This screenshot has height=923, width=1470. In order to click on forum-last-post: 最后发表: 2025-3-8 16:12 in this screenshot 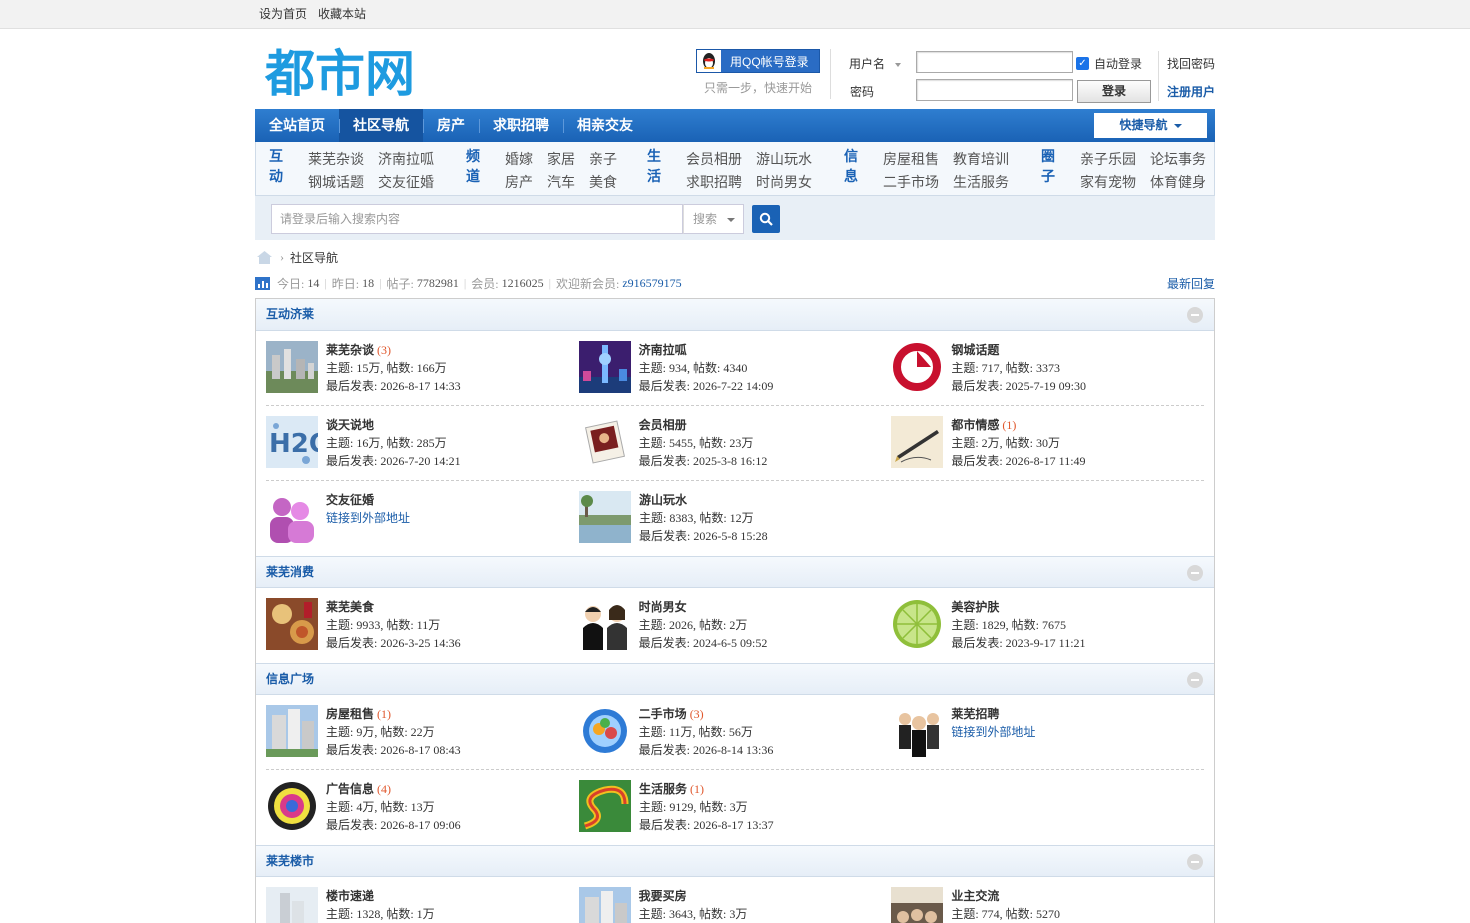, I will do `click(703, 461)`.